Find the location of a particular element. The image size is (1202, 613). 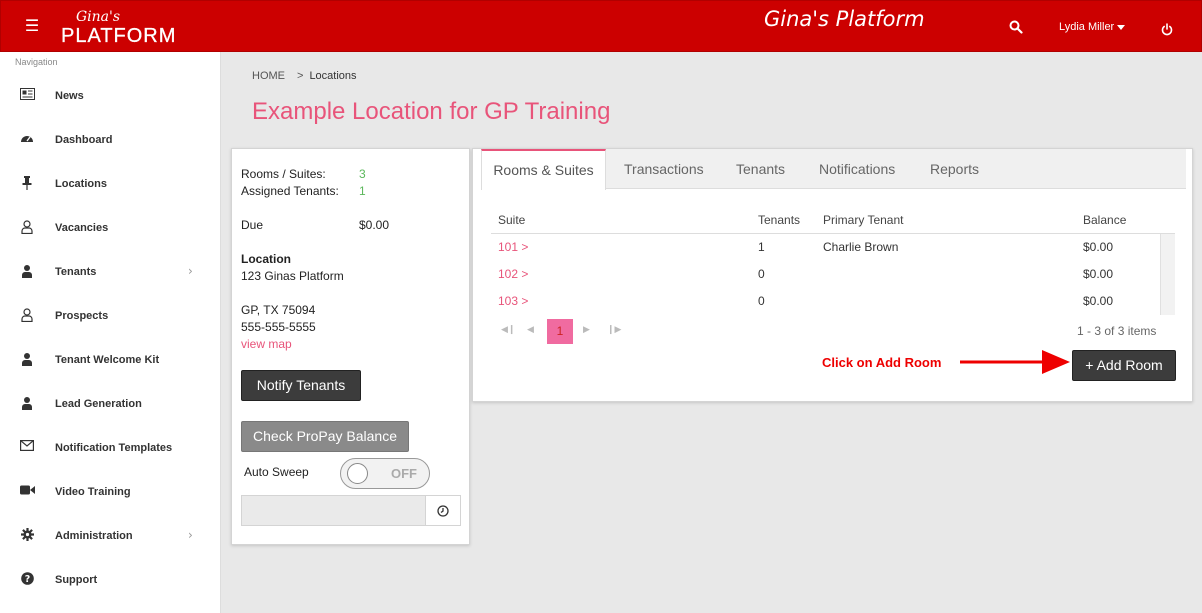

sidebar-item-label: Vacancies is located at coordinates (82, 228).